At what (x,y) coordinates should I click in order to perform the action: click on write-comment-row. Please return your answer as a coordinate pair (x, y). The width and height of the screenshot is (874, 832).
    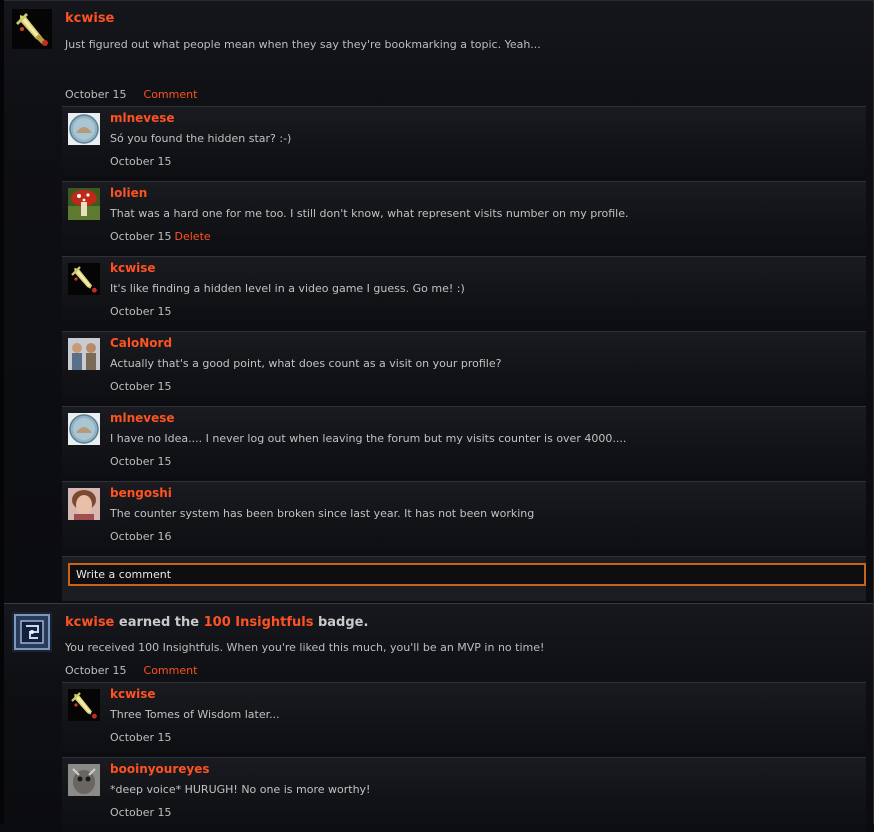
    Looking at the image, I should click on (464, 578).